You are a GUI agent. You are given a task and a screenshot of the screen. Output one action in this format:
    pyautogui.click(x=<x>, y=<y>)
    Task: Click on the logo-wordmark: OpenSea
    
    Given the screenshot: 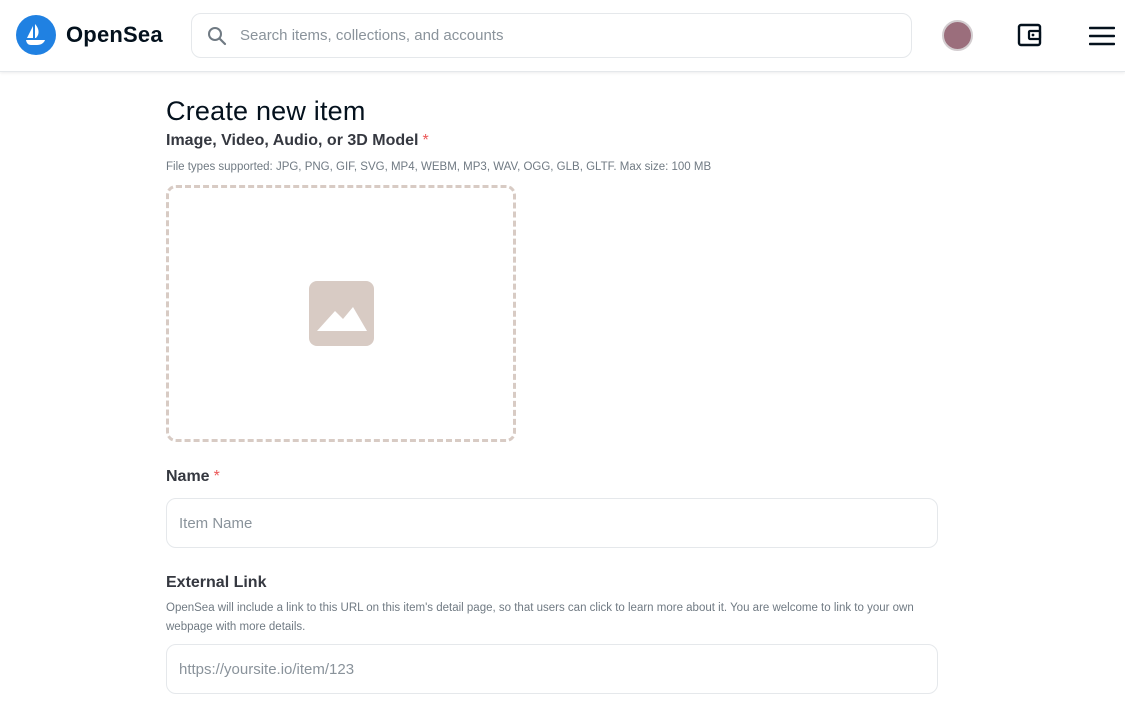 What is the action you would take?
    pyautogui.click(x=114, y=34)
    